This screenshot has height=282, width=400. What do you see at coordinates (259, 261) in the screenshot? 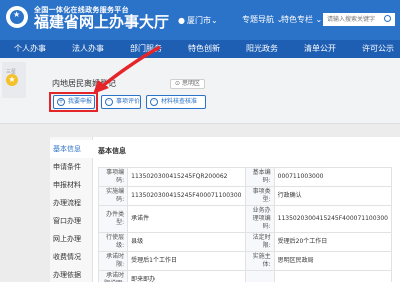
I see `field-label: 实施主体:` at bounding box center [259, 261].